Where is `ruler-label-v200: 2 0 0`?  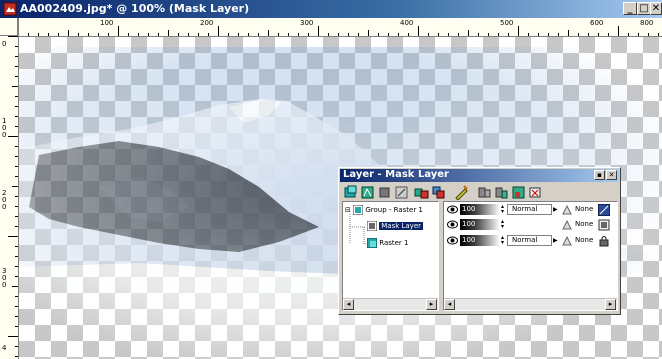 ruler-label-v200: 2 0 0 is located at coordinates (4, 200).